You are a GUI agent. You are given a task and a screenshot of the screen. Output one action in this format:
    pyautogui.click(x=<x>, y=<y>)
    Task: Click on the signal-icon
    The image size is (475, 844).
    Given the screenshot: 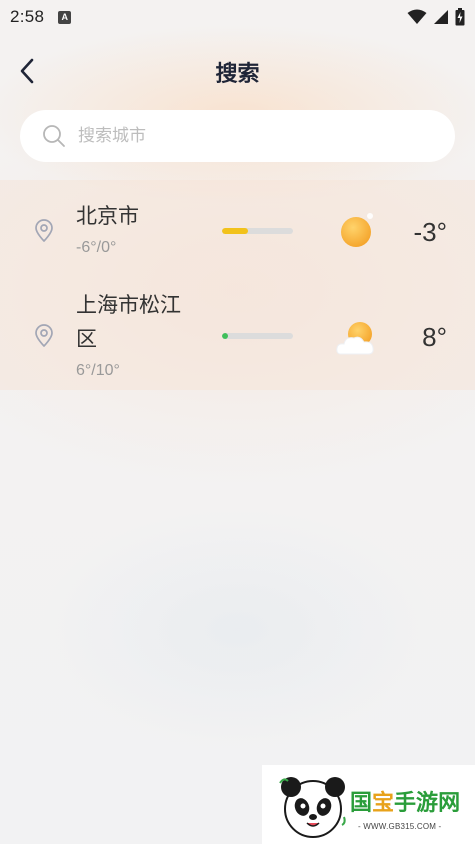 What is the action you would take?
    pyautogui.click(x=441, y=17)
    